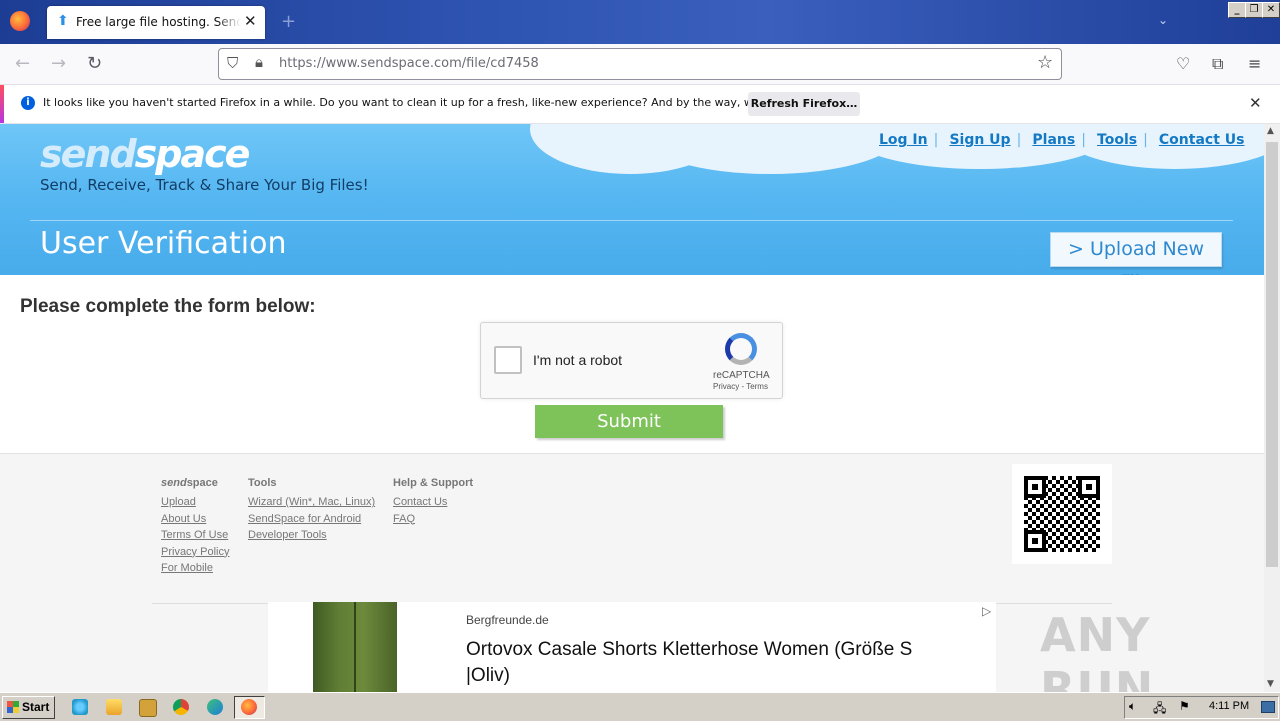 This screenshot has width=1280, height=721. What do you see at coordinates (36, 707) in the screenshot?
I see `start-label: Start` at bounding box center [36, 707].